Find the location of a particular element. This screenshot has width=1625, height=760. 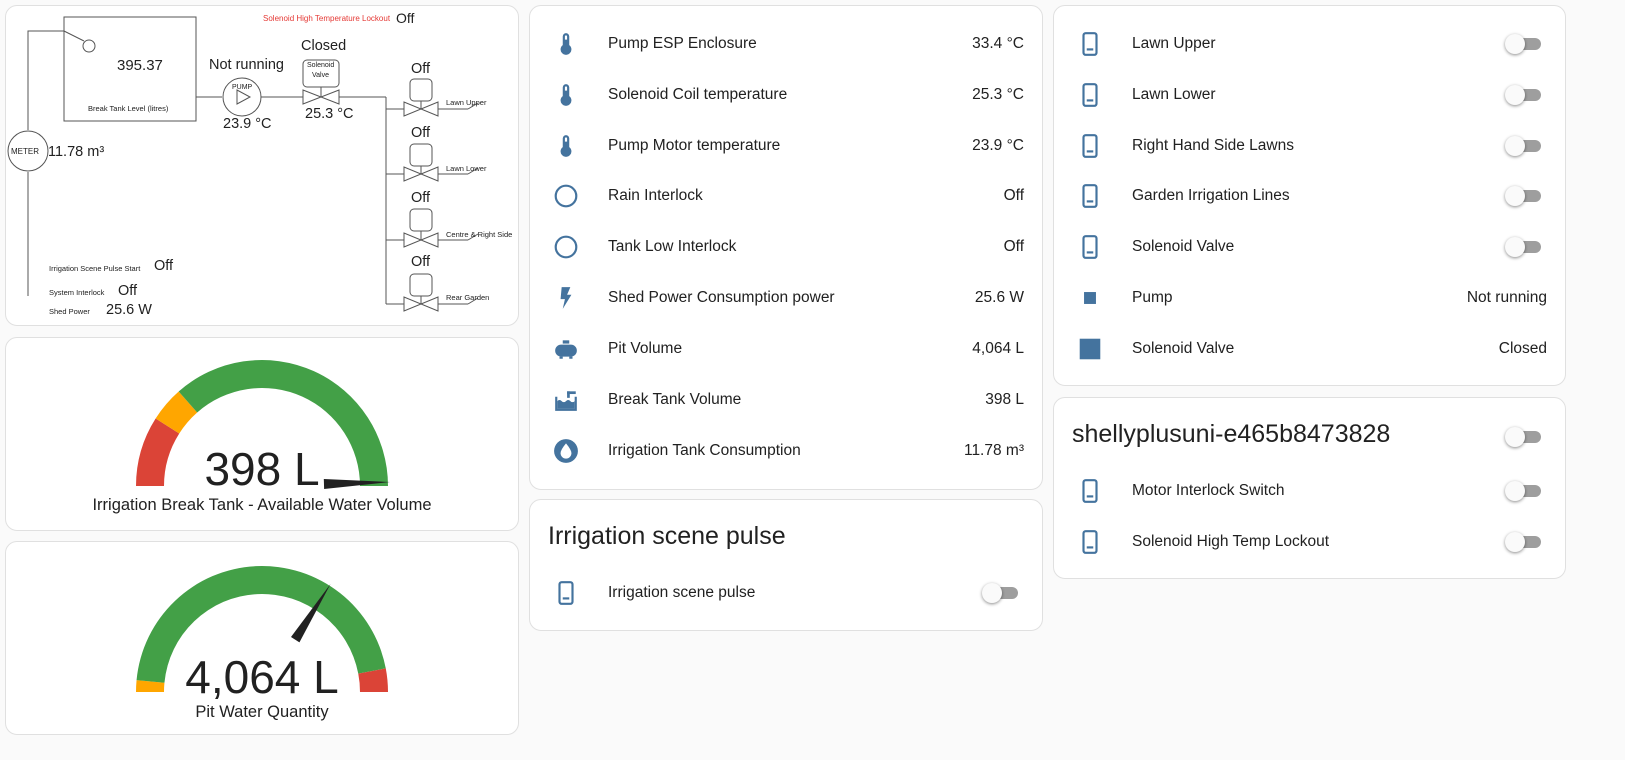

zone-4-status: Off is located at coordinates (421, 262).